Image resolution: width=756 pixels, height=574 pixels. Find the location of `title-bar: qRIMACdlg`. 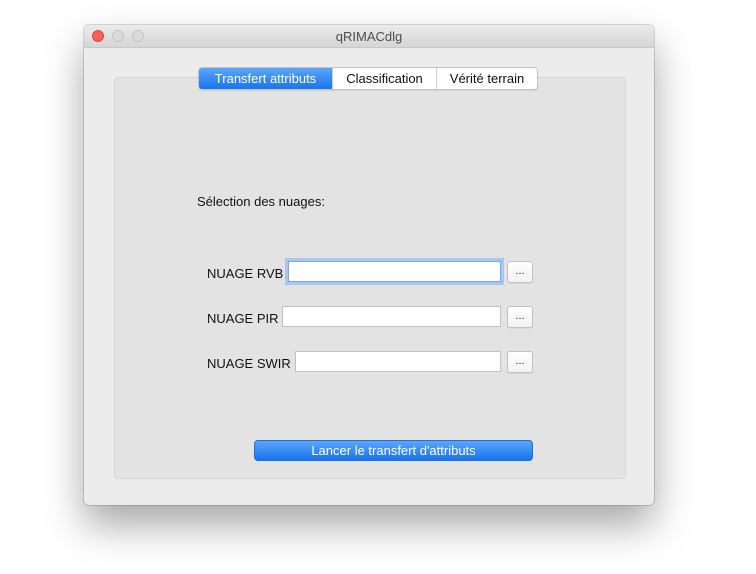

title-bar: qRIMACdlg is located at coordinates (369, 36).